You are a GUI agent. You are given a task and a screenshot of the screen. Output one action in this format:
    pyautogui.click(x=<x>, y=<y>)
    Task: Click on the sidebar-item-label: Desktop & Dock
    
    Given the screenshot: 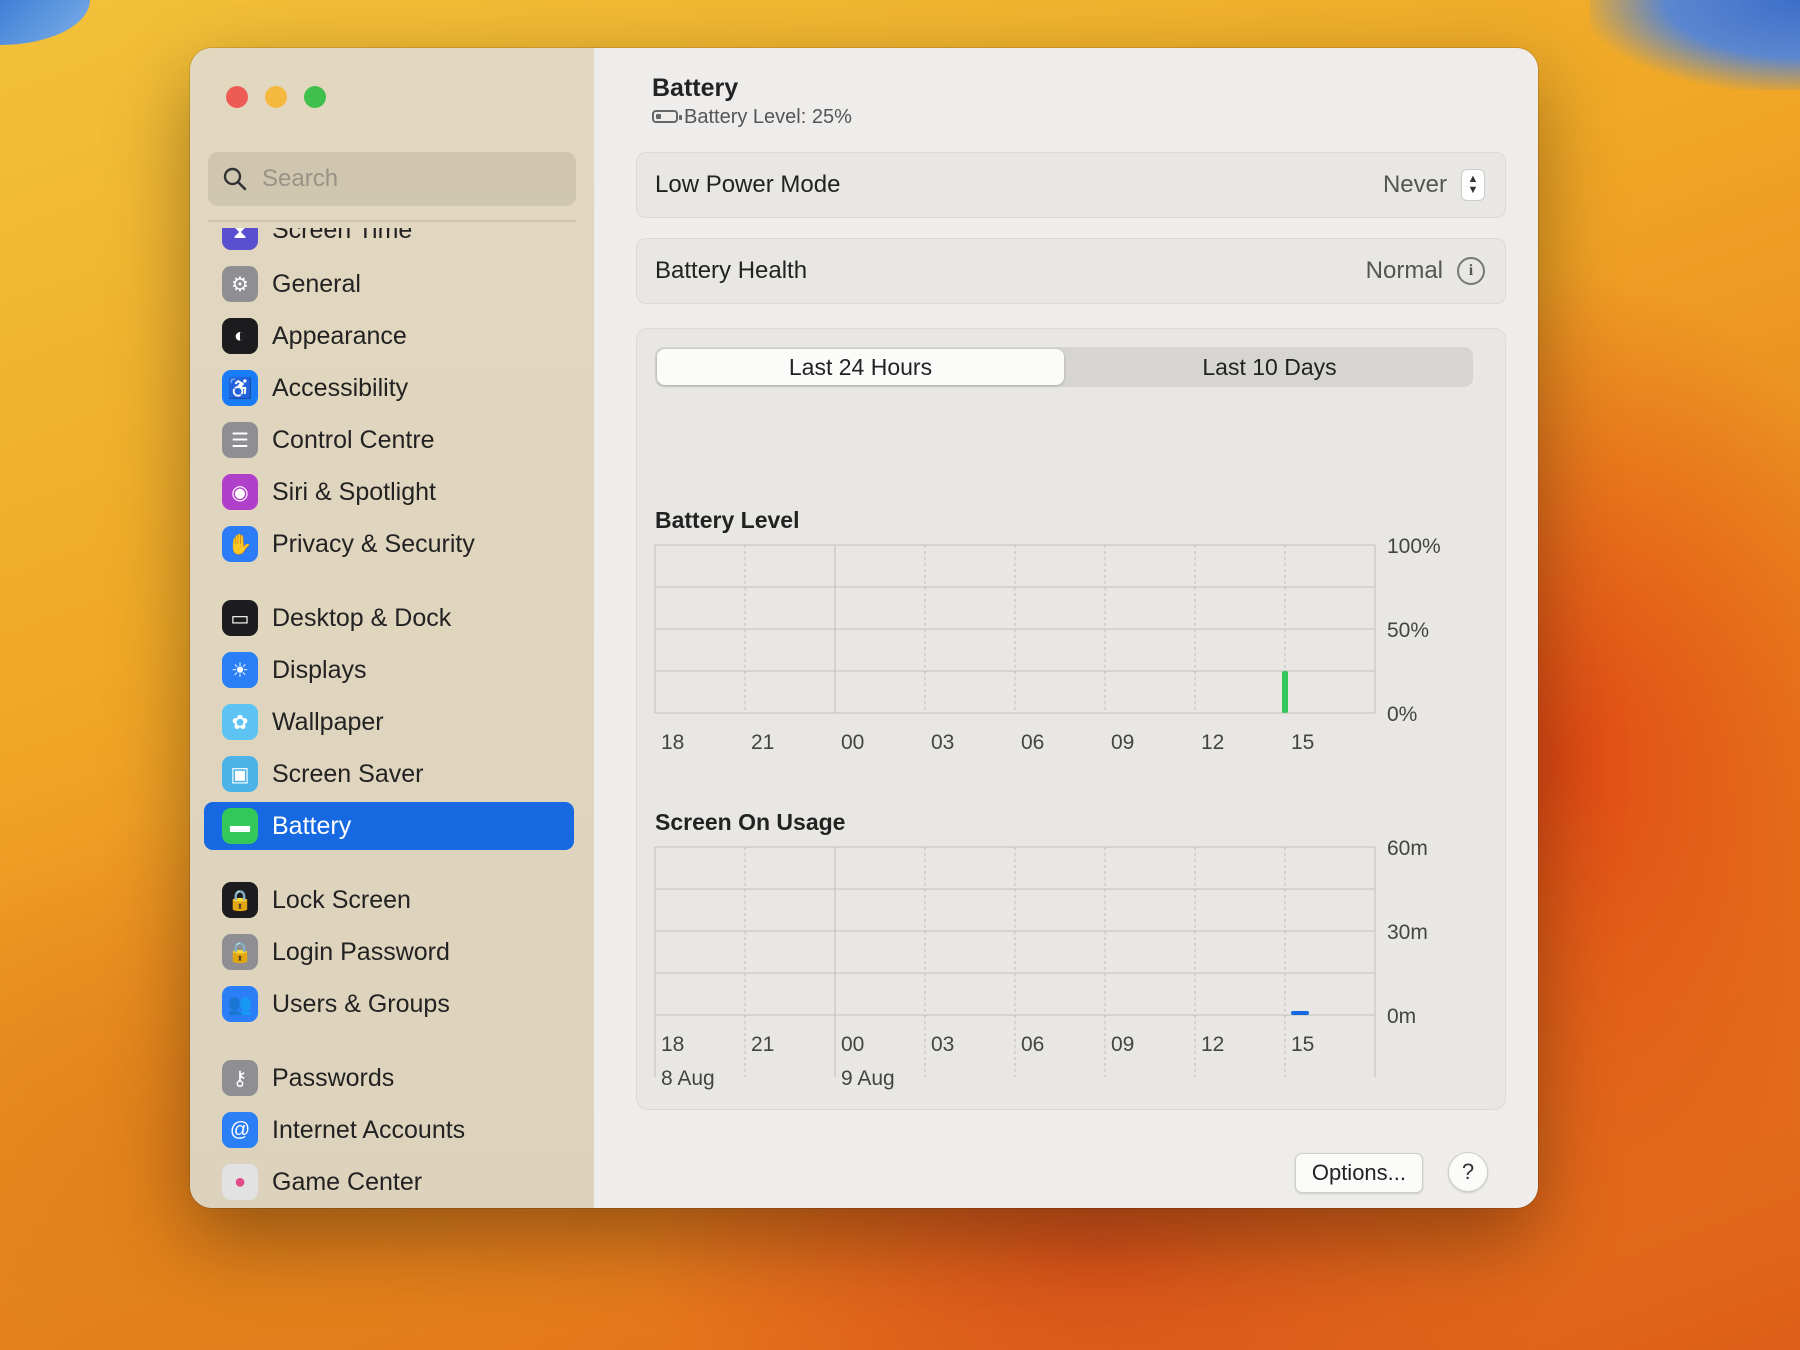 What is the action you would take?
    pyautogui.click(x=362, y=617)
    